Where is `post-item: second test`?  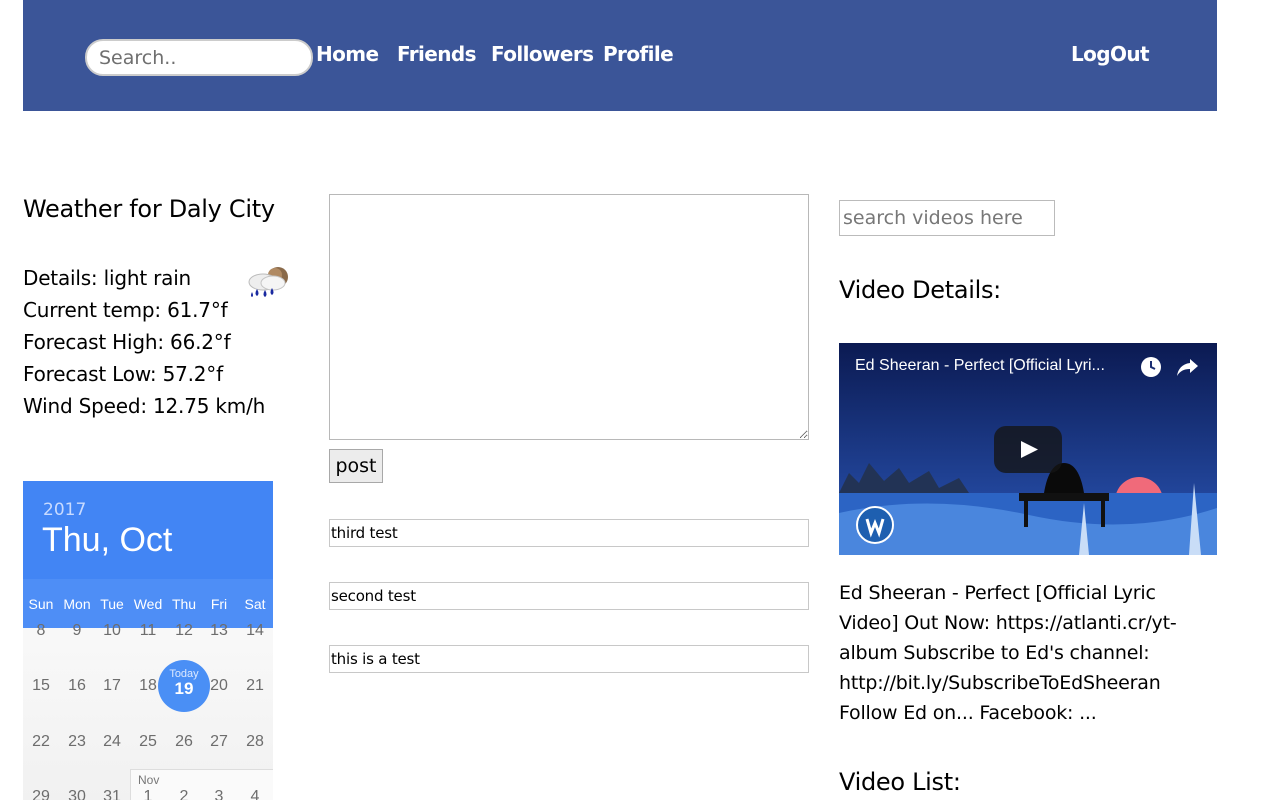 post-item: second test is located at coordinates (569, 596).